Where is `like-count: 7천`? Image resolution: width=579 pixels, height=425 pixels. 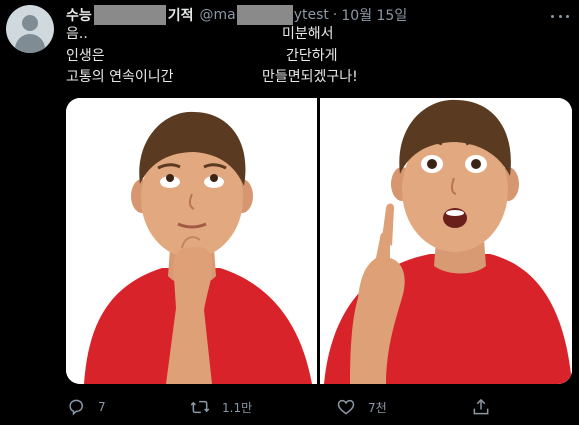
like-count: 7천 is located at coordinates (377, 407).